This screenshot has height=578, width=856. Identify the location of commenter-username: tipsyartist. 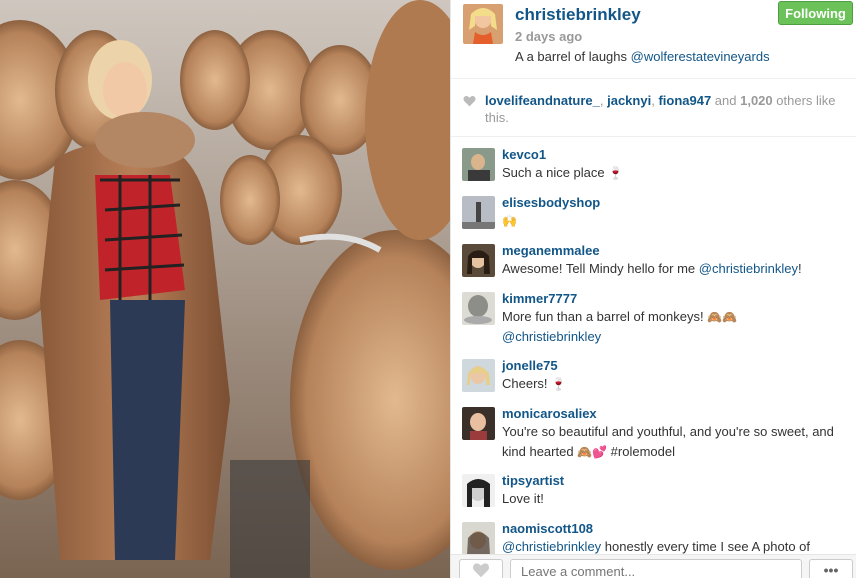
(679, 480).